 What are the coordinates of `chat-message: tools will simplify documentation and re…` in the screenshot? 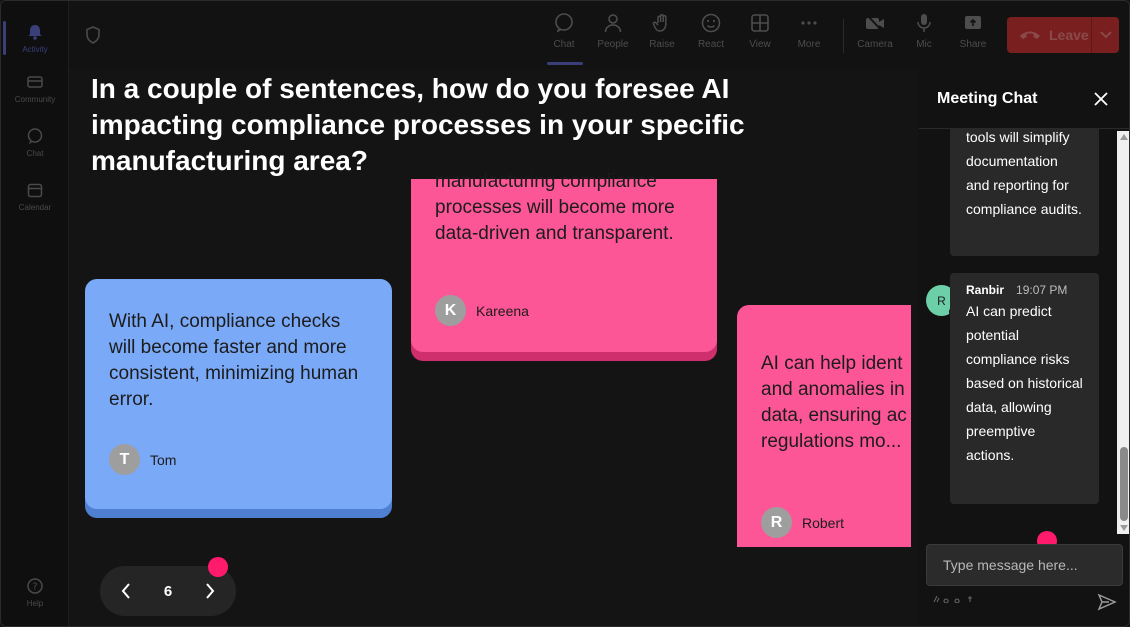 It's located at (1024, 192).